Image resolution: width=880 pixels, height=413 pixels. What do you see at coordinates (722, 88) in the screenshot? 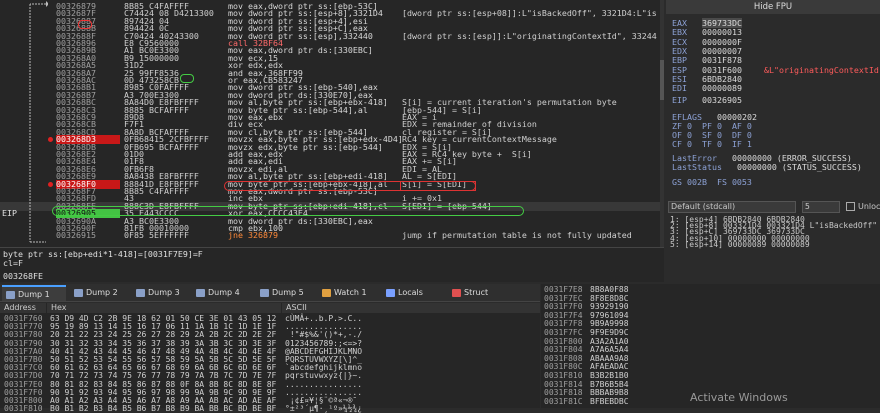
I see `register-value: 00000089` at bounding box center [722, 88].